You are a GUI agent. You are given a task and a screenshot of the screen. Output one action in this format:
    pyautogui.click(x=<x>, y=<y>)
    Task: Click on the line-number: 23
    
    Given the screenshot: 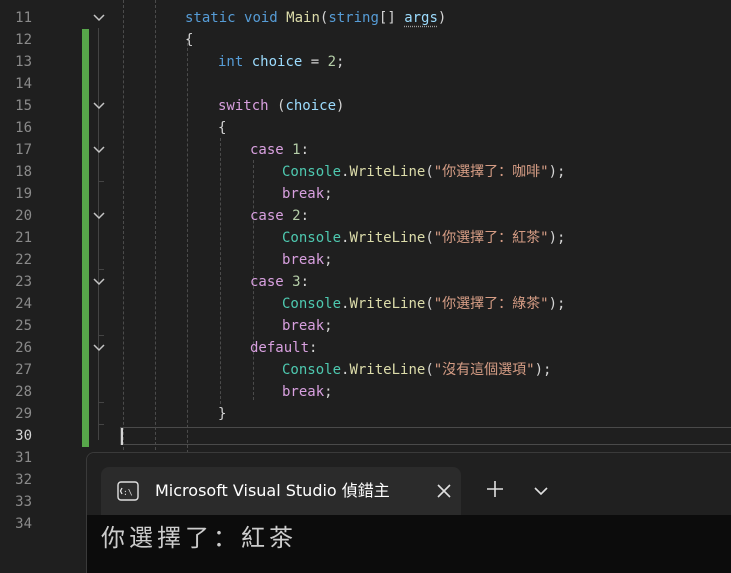 What is the action you would take?
    pyautogui.click(x=23, y=282)
    